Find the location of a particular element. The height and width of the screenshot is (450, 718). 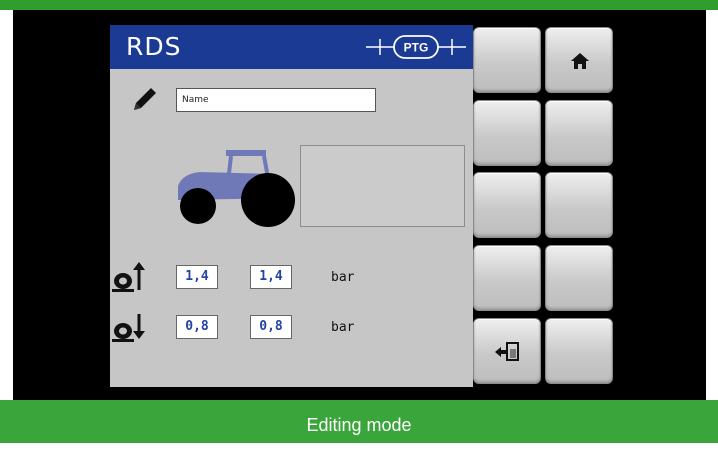

pencil-icon is located at coordinates (145, 99).